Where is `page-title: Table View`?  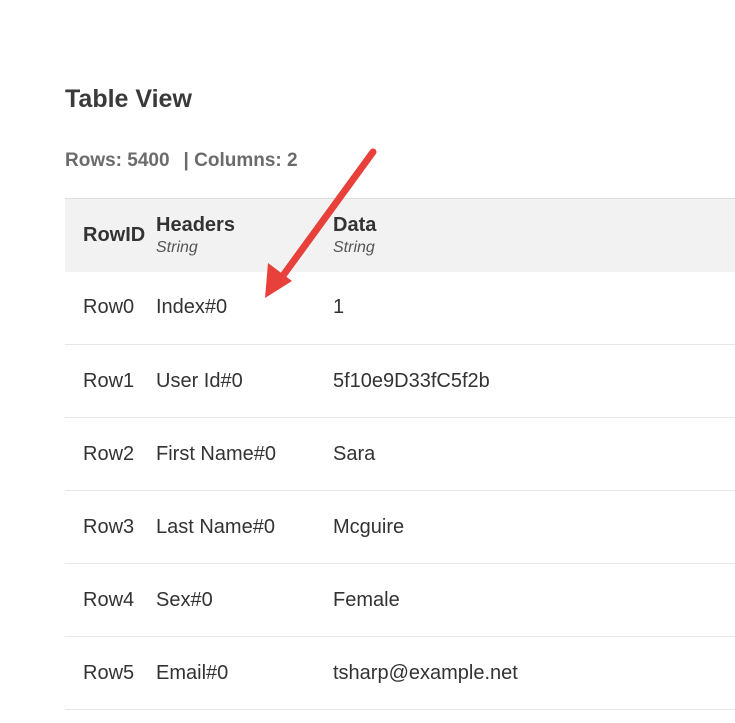
page-title: Table View is located at coordinates (128, 99).